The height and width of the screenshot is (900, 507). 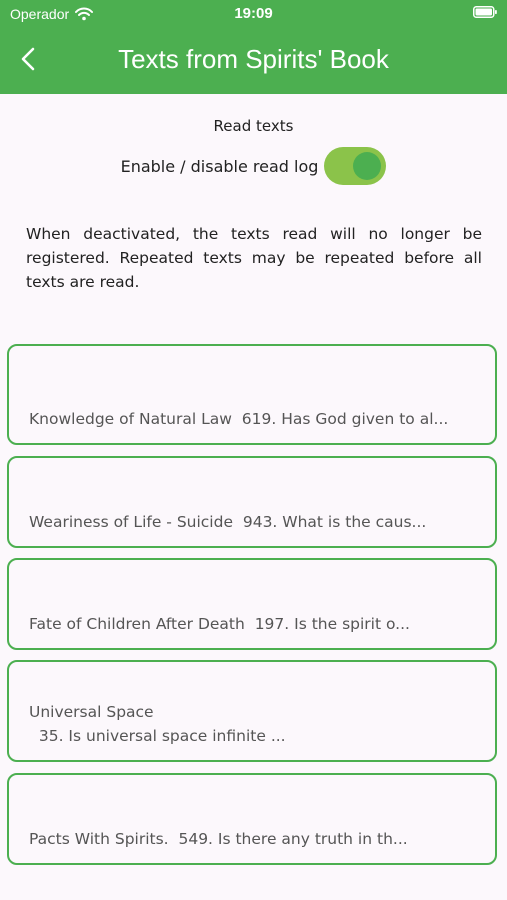 I want to click on back-arrow-icon, so click(x=29, y=59).